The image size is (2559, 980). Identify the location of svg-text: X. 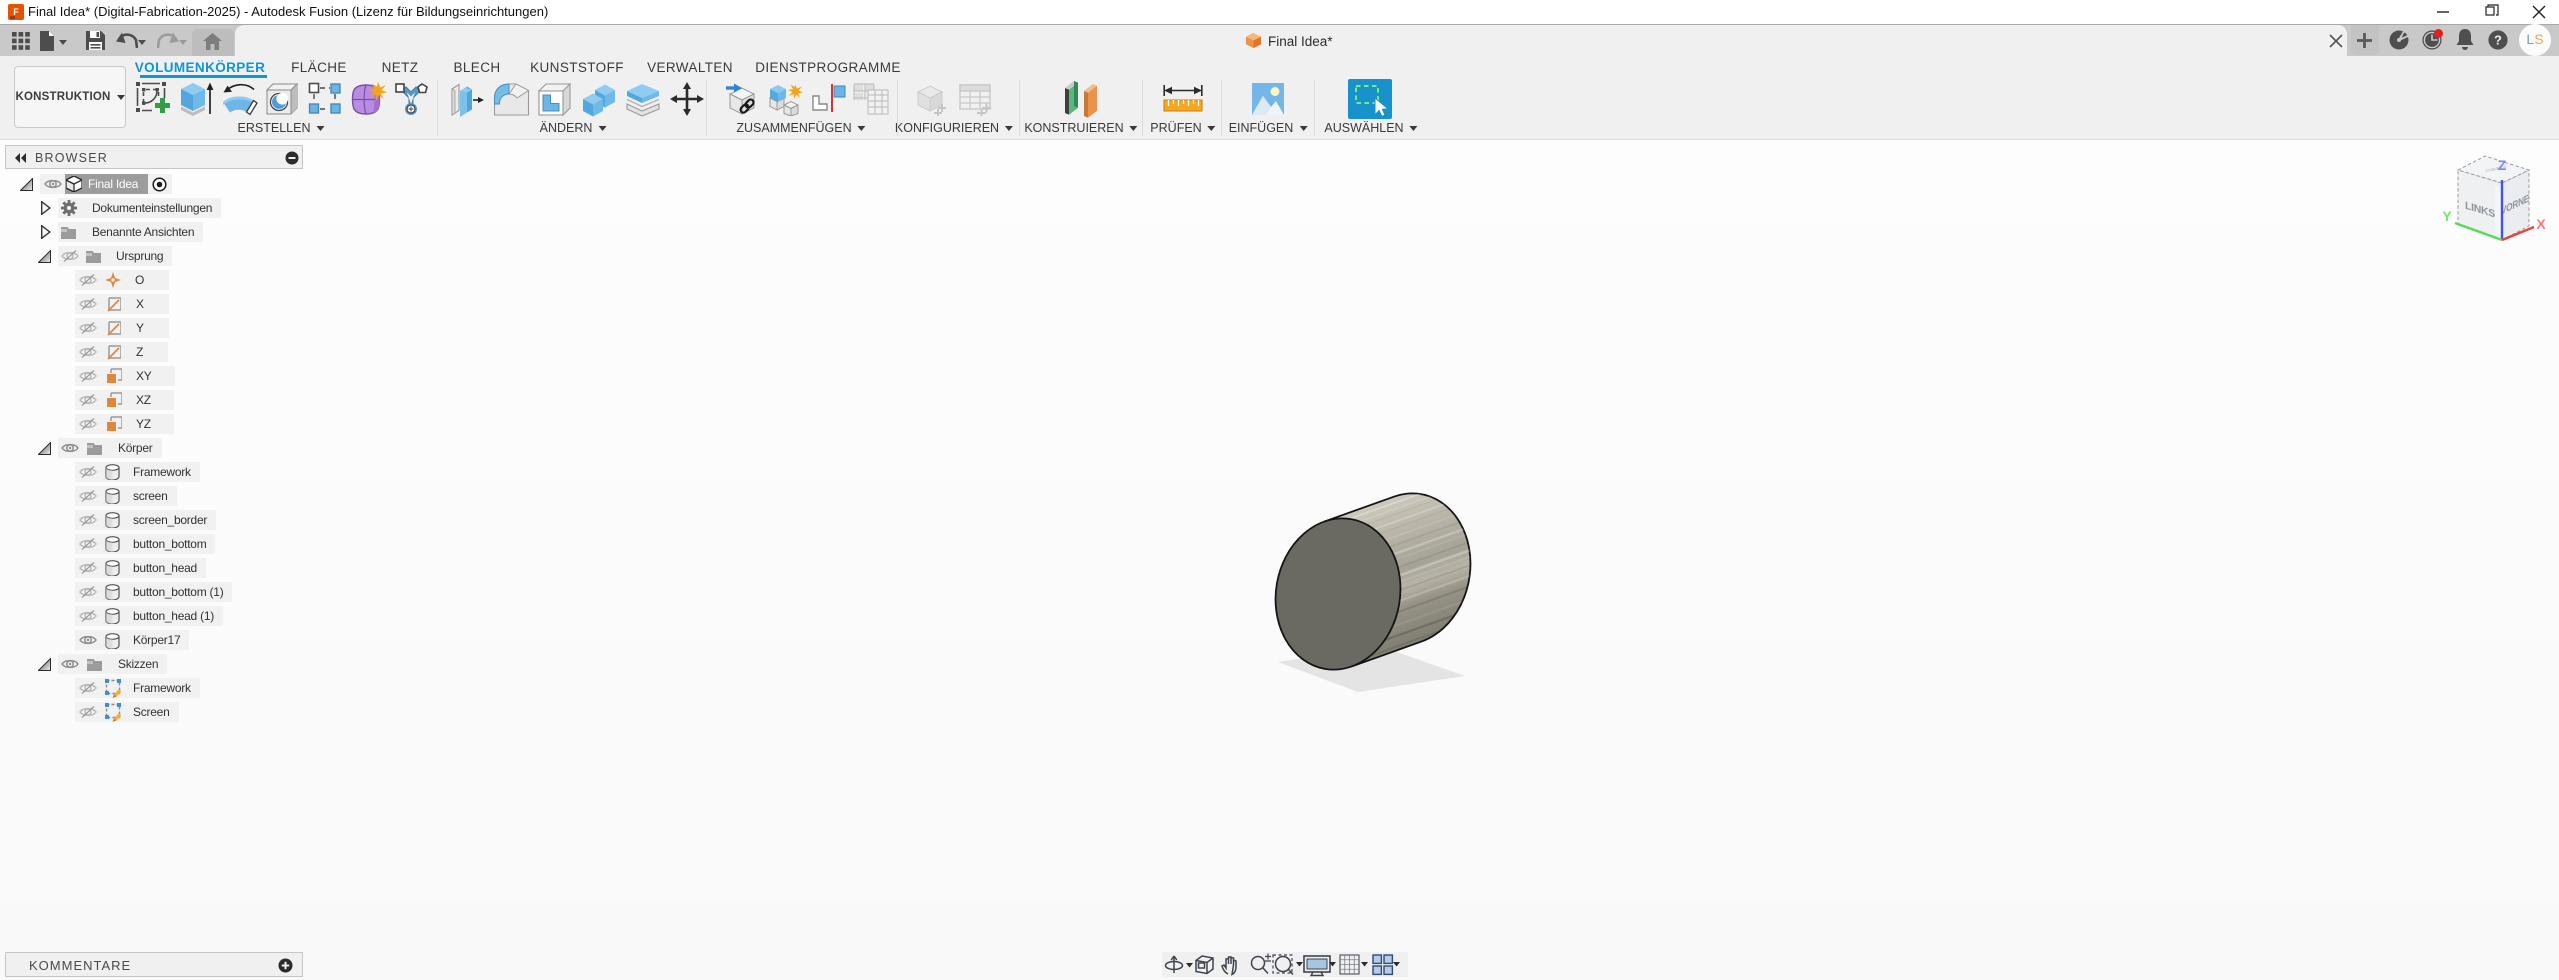
(2541, 224).